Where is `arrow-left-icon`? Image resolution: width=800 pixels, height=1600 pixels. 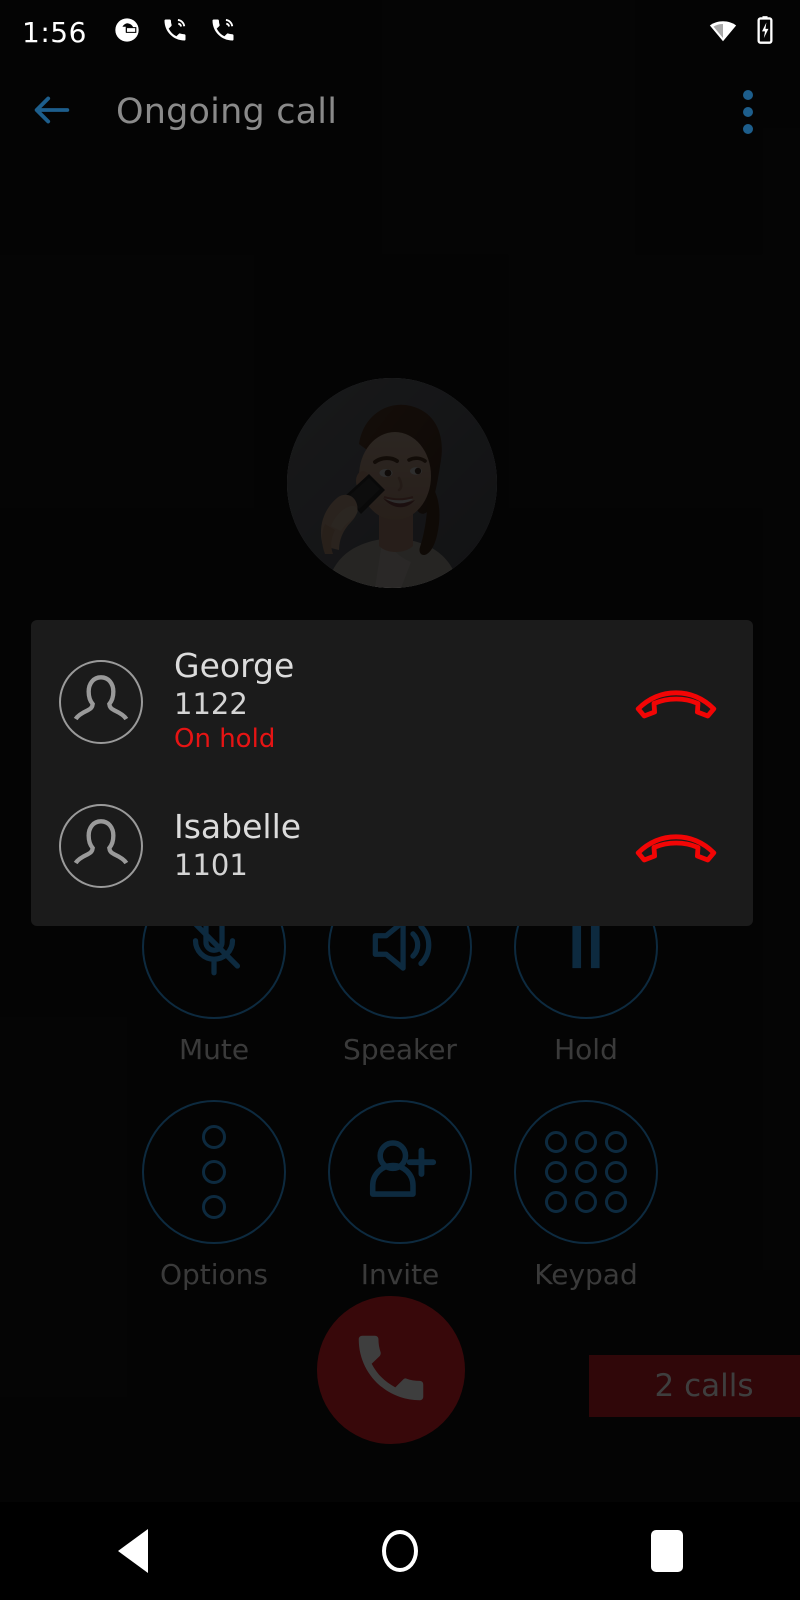
arrow-left-icon is located at coordinates (52, 112).